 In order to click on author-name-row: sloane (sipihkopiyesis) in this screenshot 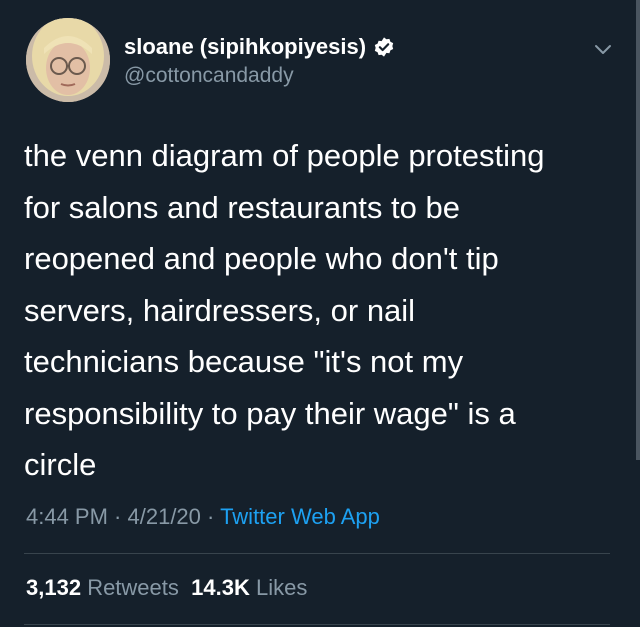, I will do `click(259, 47)`.